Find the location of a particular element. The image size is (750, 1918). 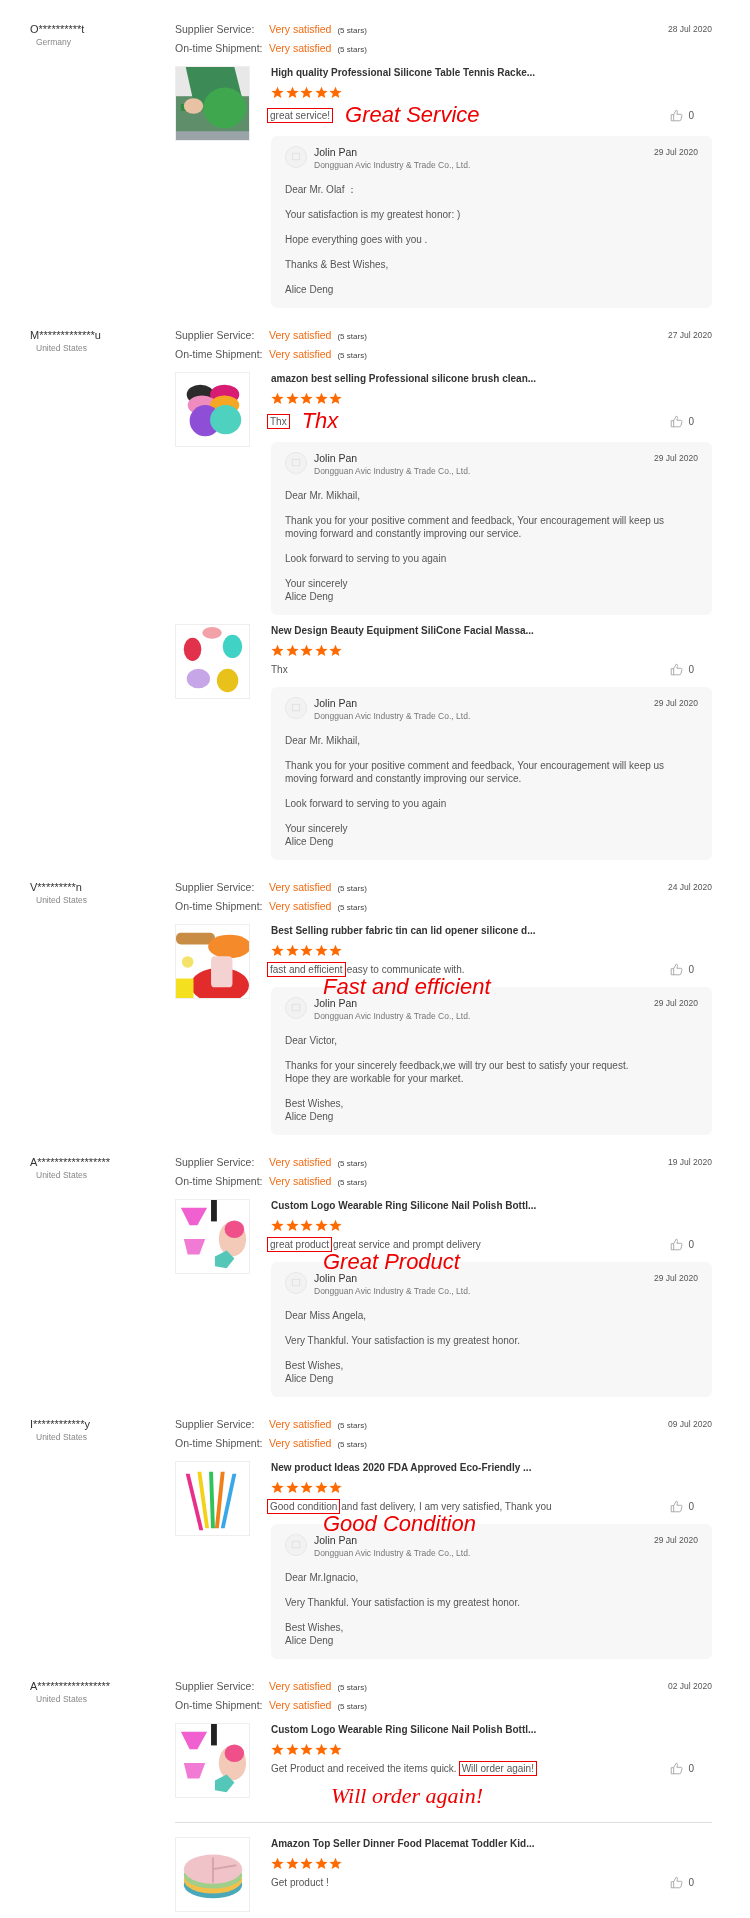

annotation-text: Good Condition is located at coordinates (399, 1524).